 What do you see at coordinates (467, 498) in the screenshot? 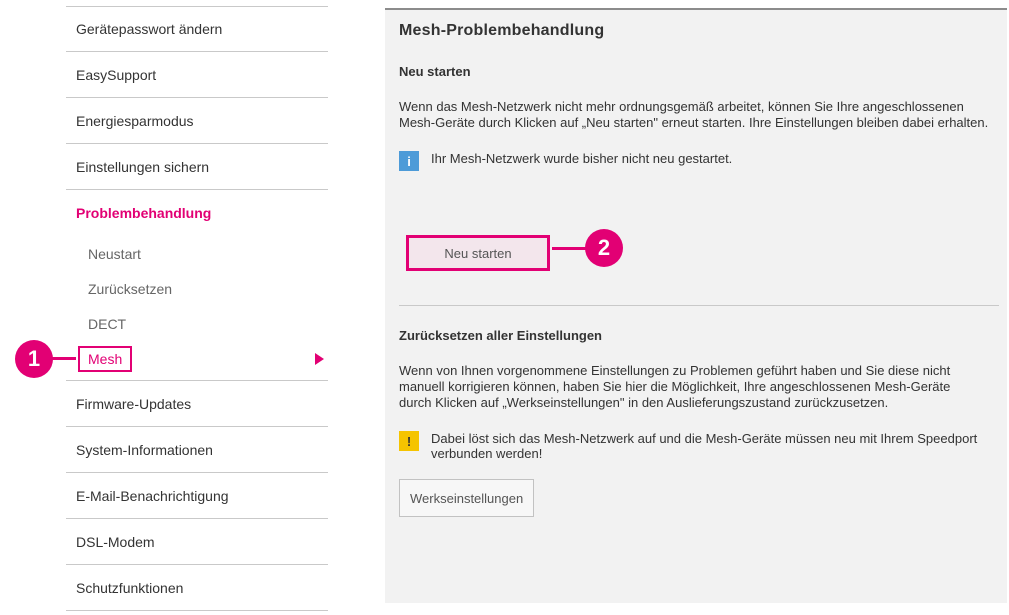
I see `factory-reset-button: Werkseinstellungen` at bounding box center [467, 498].